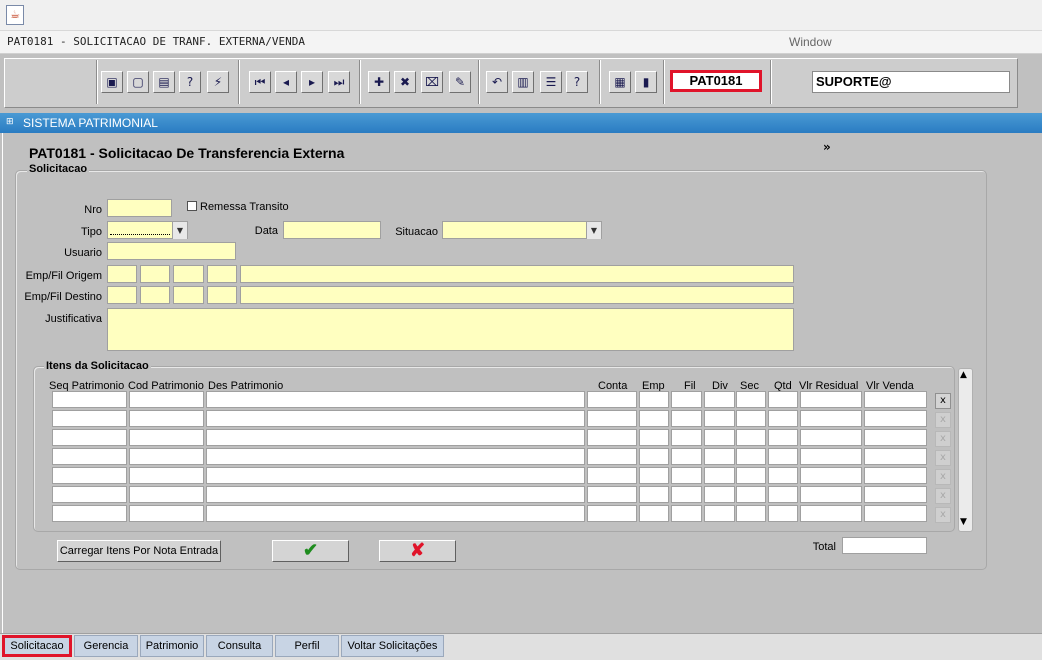 This screenshot has width=1042, height=660. I want to click on tab-solicitacao: Solicitacao, so click(37, 646).